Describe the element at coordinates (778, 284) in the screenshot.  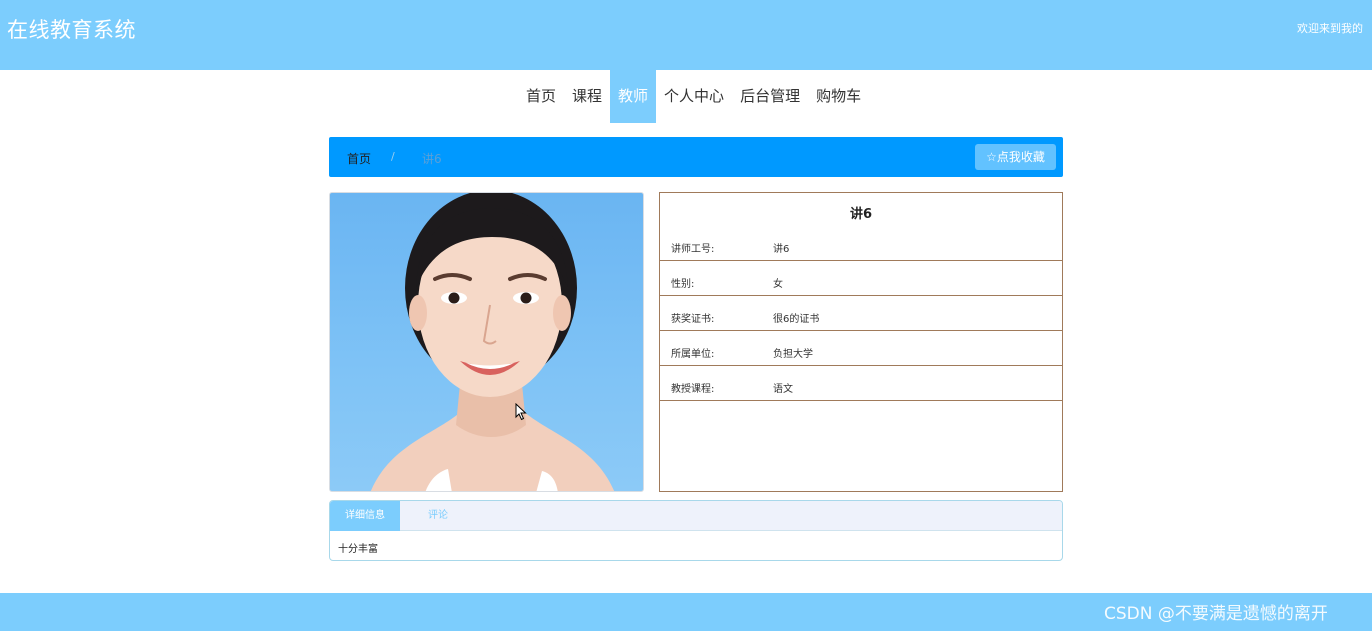
I see `info-value: 女` at that location.